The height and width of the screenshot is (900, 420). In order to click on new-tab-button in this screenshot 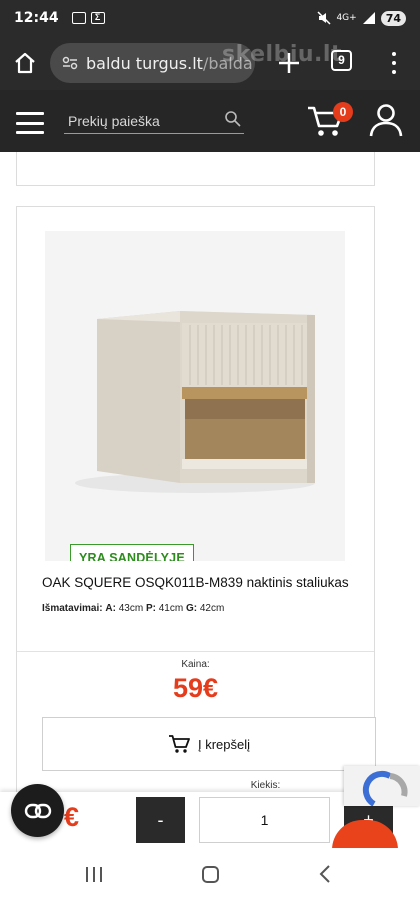, I will do `click(289, 63)`.